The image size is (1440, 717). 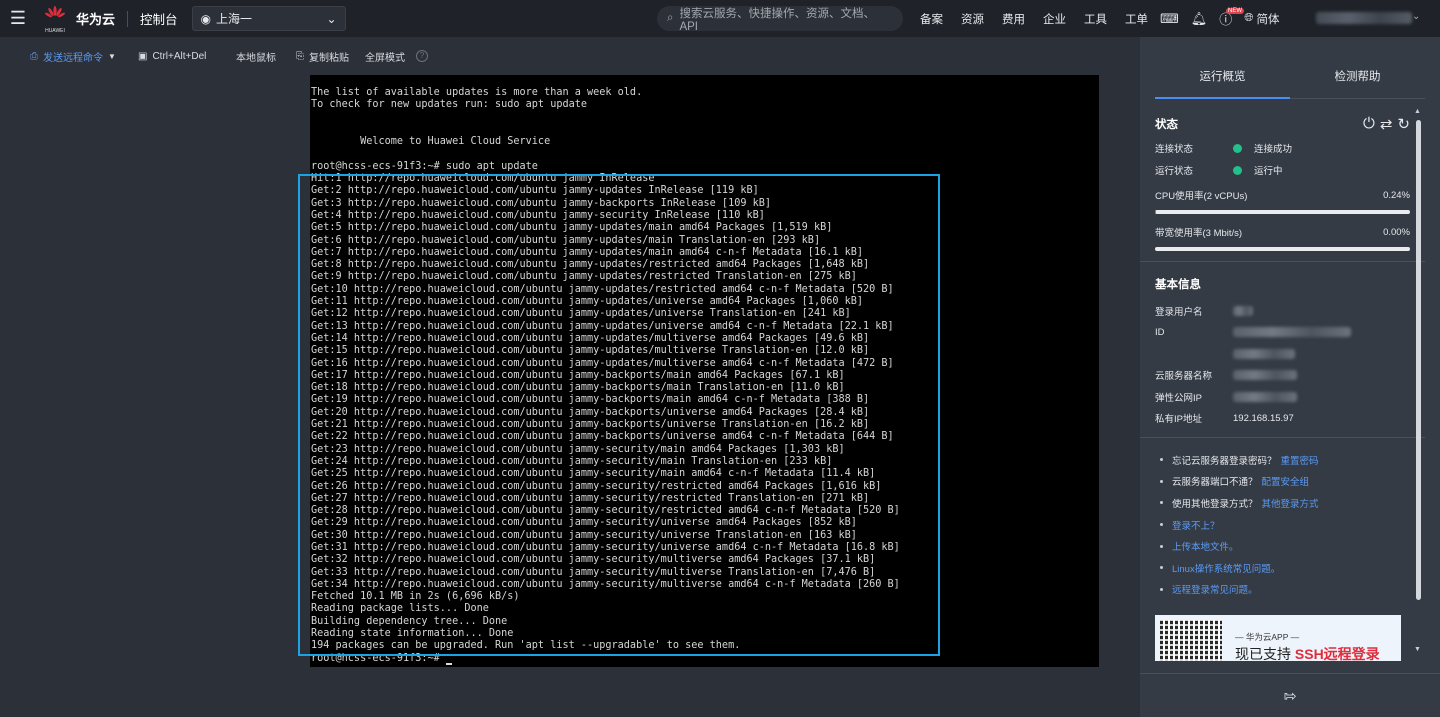 What do you see at coordinates (1282, 124) in the screenshot?
I see `status-header: 状态 ⏻ ⇄ ↻` at bounding box center [1282, 124].